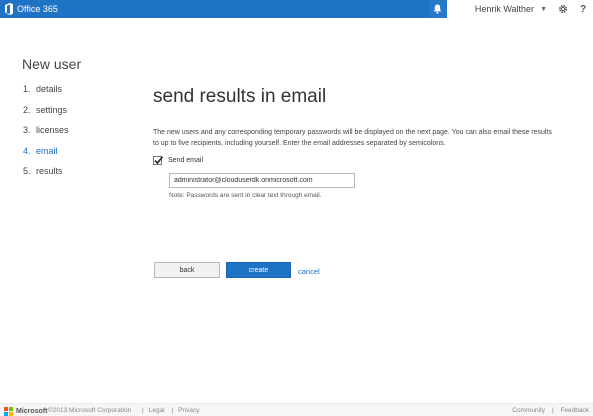 This screenshot has width=593, height=416. I want to click on help-button: ?, so click(583, 9).